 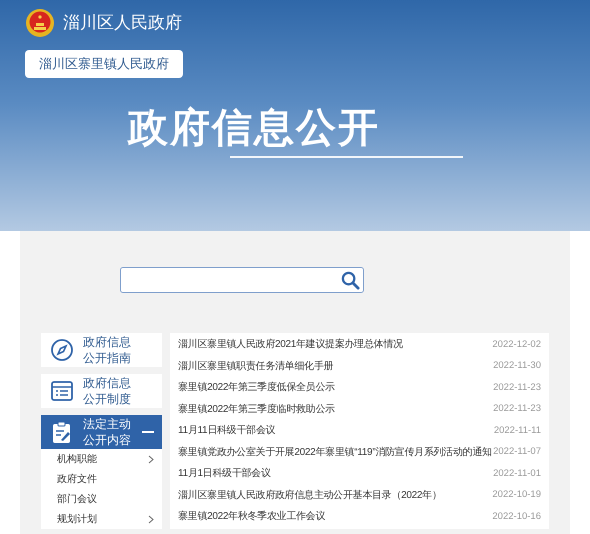 I want to click on subsite-button: 淄川区寨里镇人民政府, so click(x=104, y=64).